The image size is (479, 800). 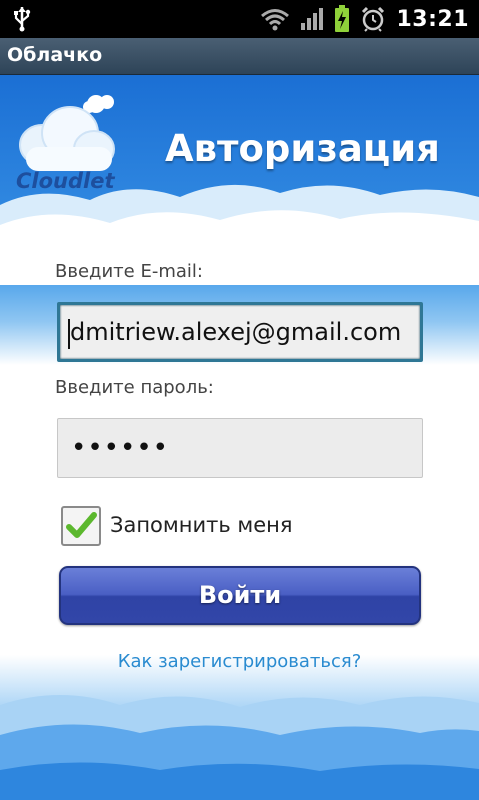 What do you see at coordinates (302, 148) in the screenshot?
I see `page-title: Авторизация` at bounding box center [302, 148].